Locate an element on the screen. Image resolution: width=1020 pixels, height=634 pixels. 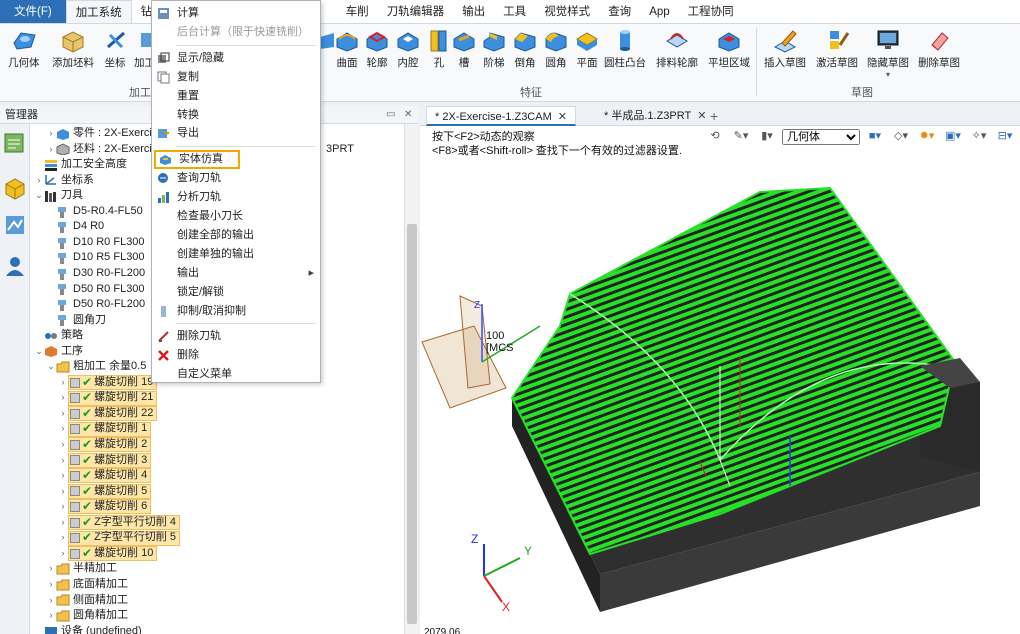
context-menu-item: 删除刀轨 is located at coordinates (236, 336).